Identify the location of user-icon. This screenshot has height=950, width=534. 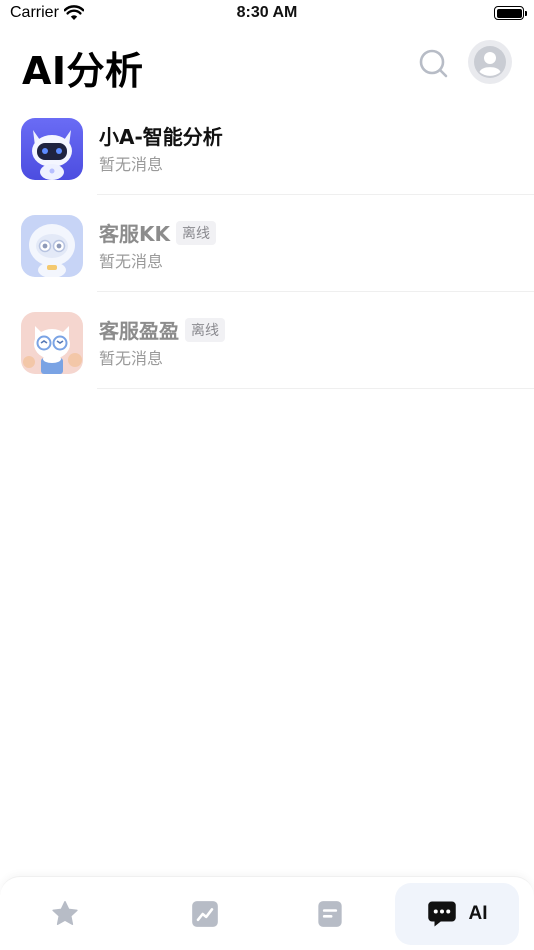
(490, 62).